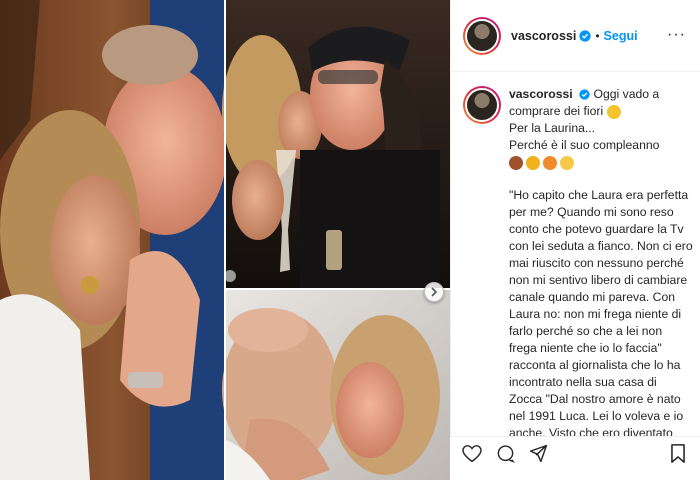 Image resolution: width=700 pixels, height=480 pixels. Describe the element at coordinates (621, 36) in the screenshot. I see `follow-button: Segui` at that location.